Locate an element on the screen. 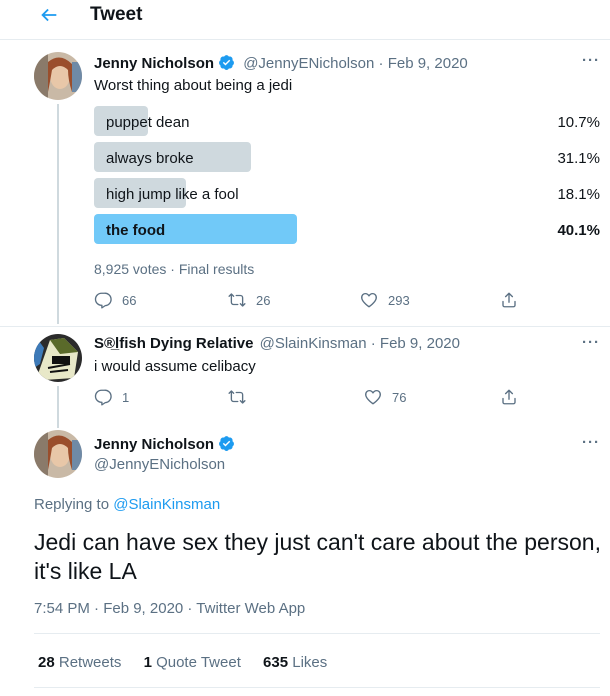  likes-count: 635 is located at coordinates (276, 662).